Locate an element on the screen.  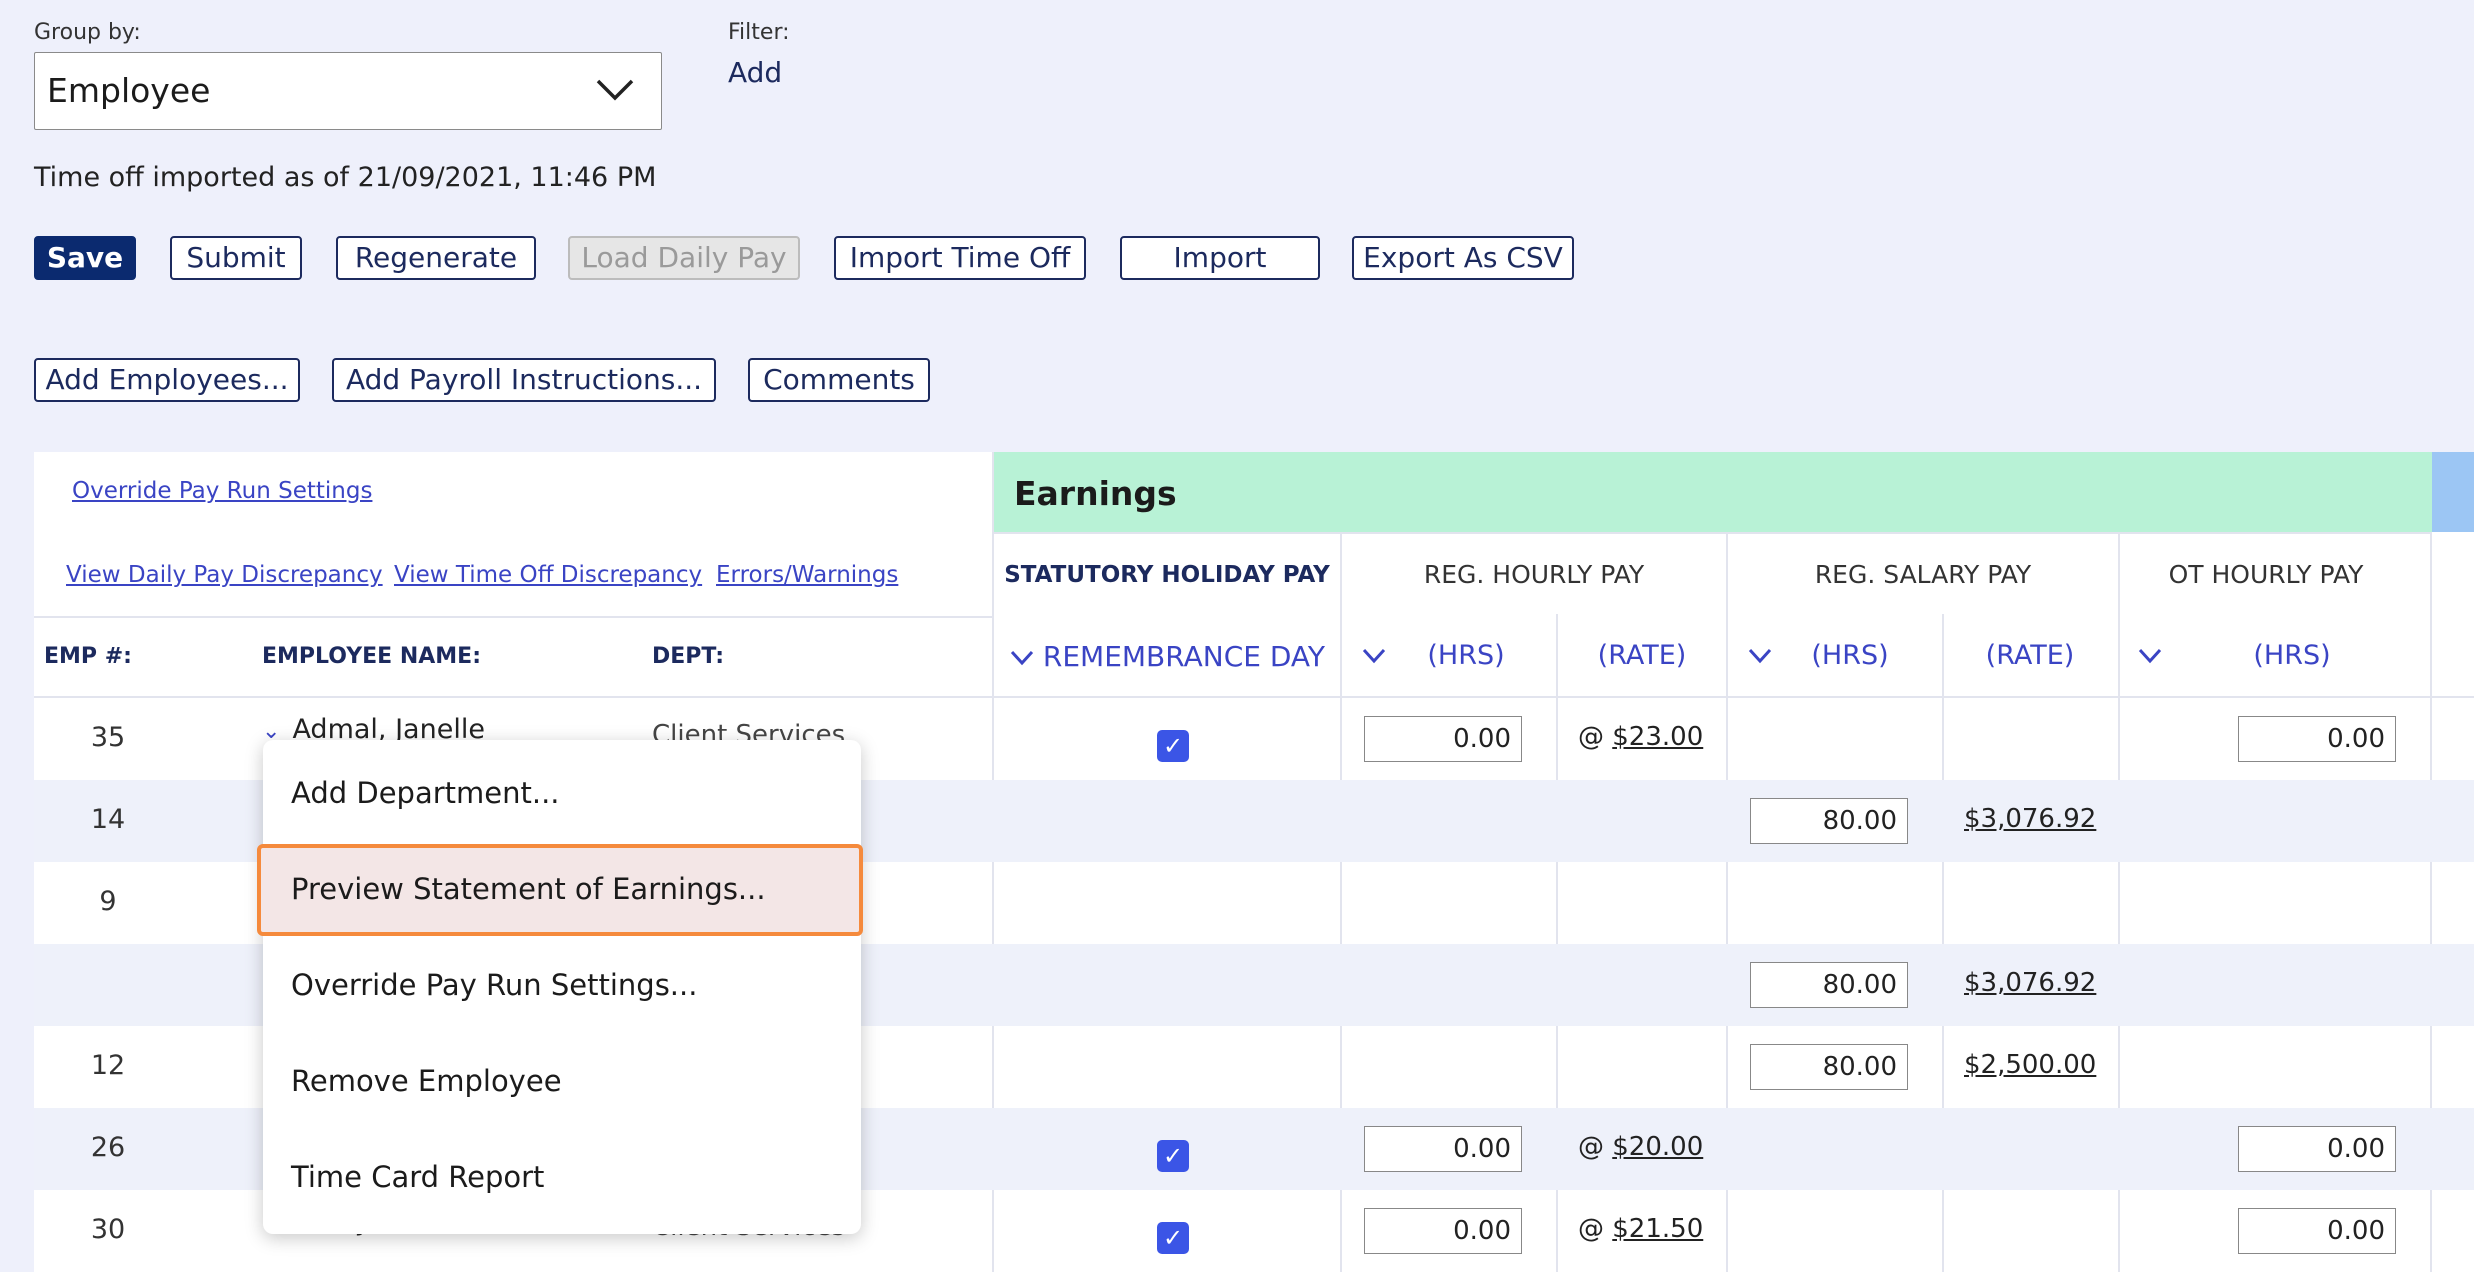
emp-num: 30 is located at coordinates (108, 1229).